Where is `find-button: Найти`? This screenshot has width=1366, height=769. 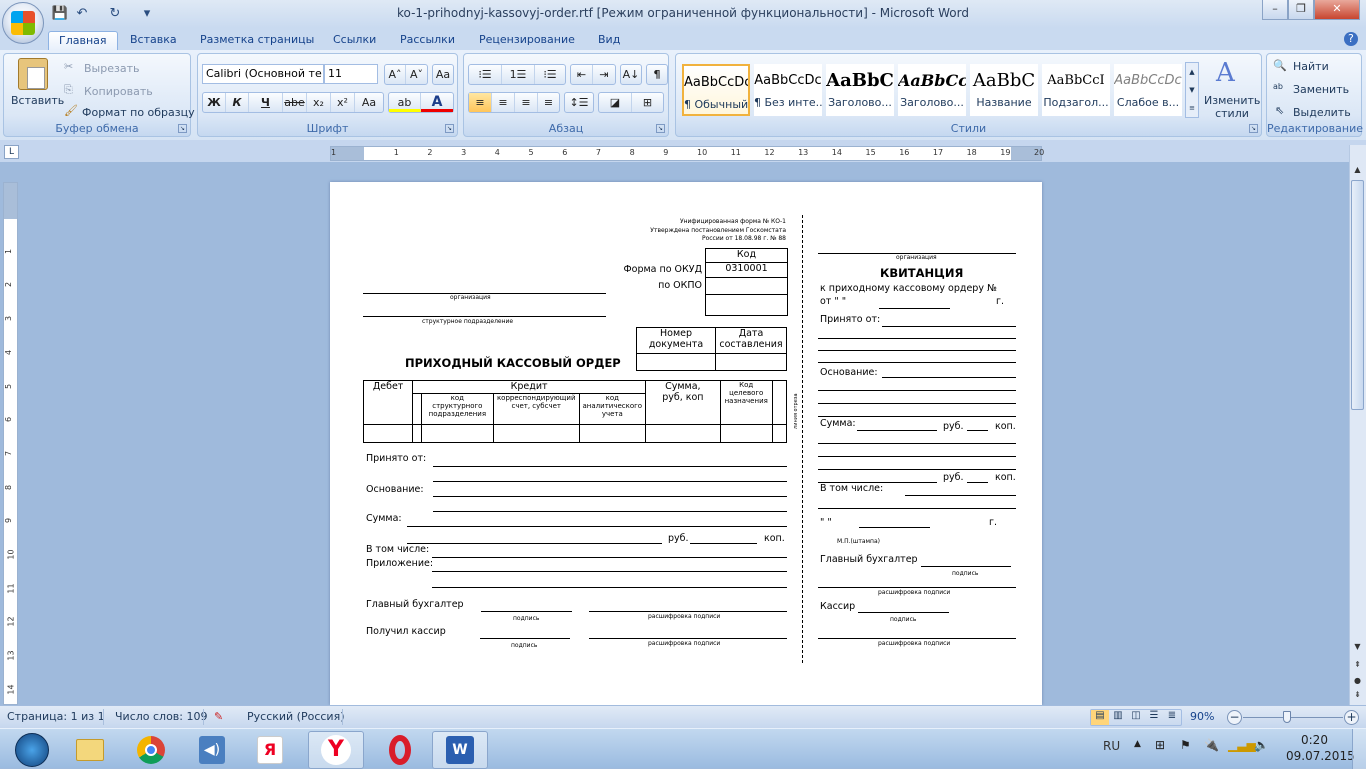 find-button: Найти is located at coordinates (1311, 66).